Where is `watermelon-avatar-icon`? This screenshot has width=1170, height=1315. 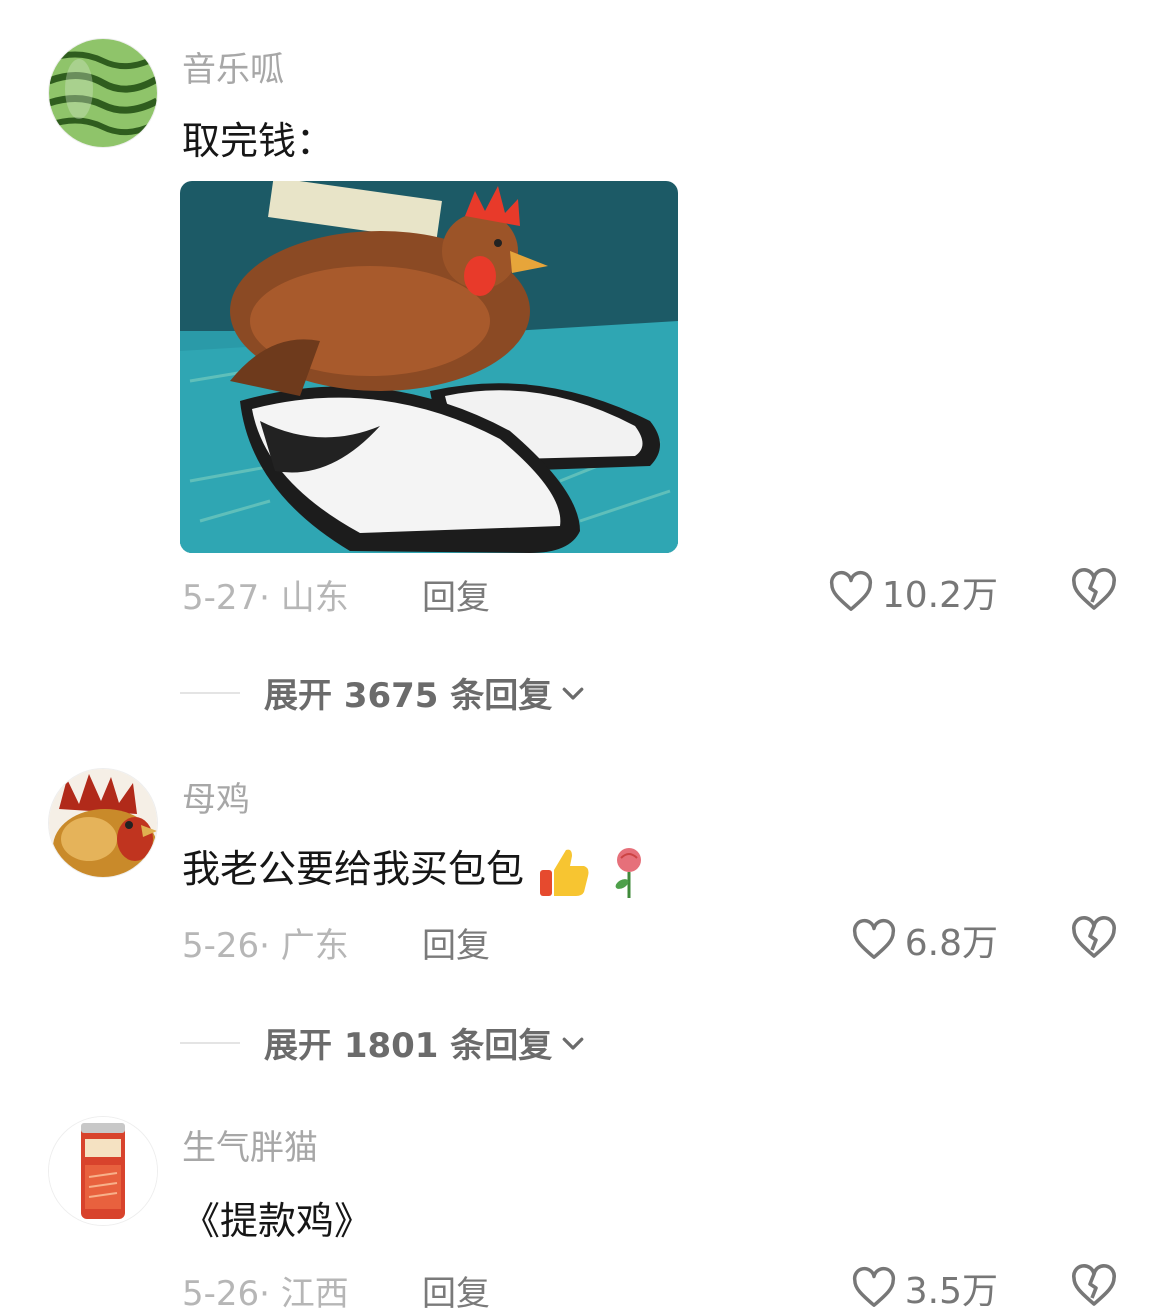
watermelon-avatar-icon is located at coordinates (103, 93).